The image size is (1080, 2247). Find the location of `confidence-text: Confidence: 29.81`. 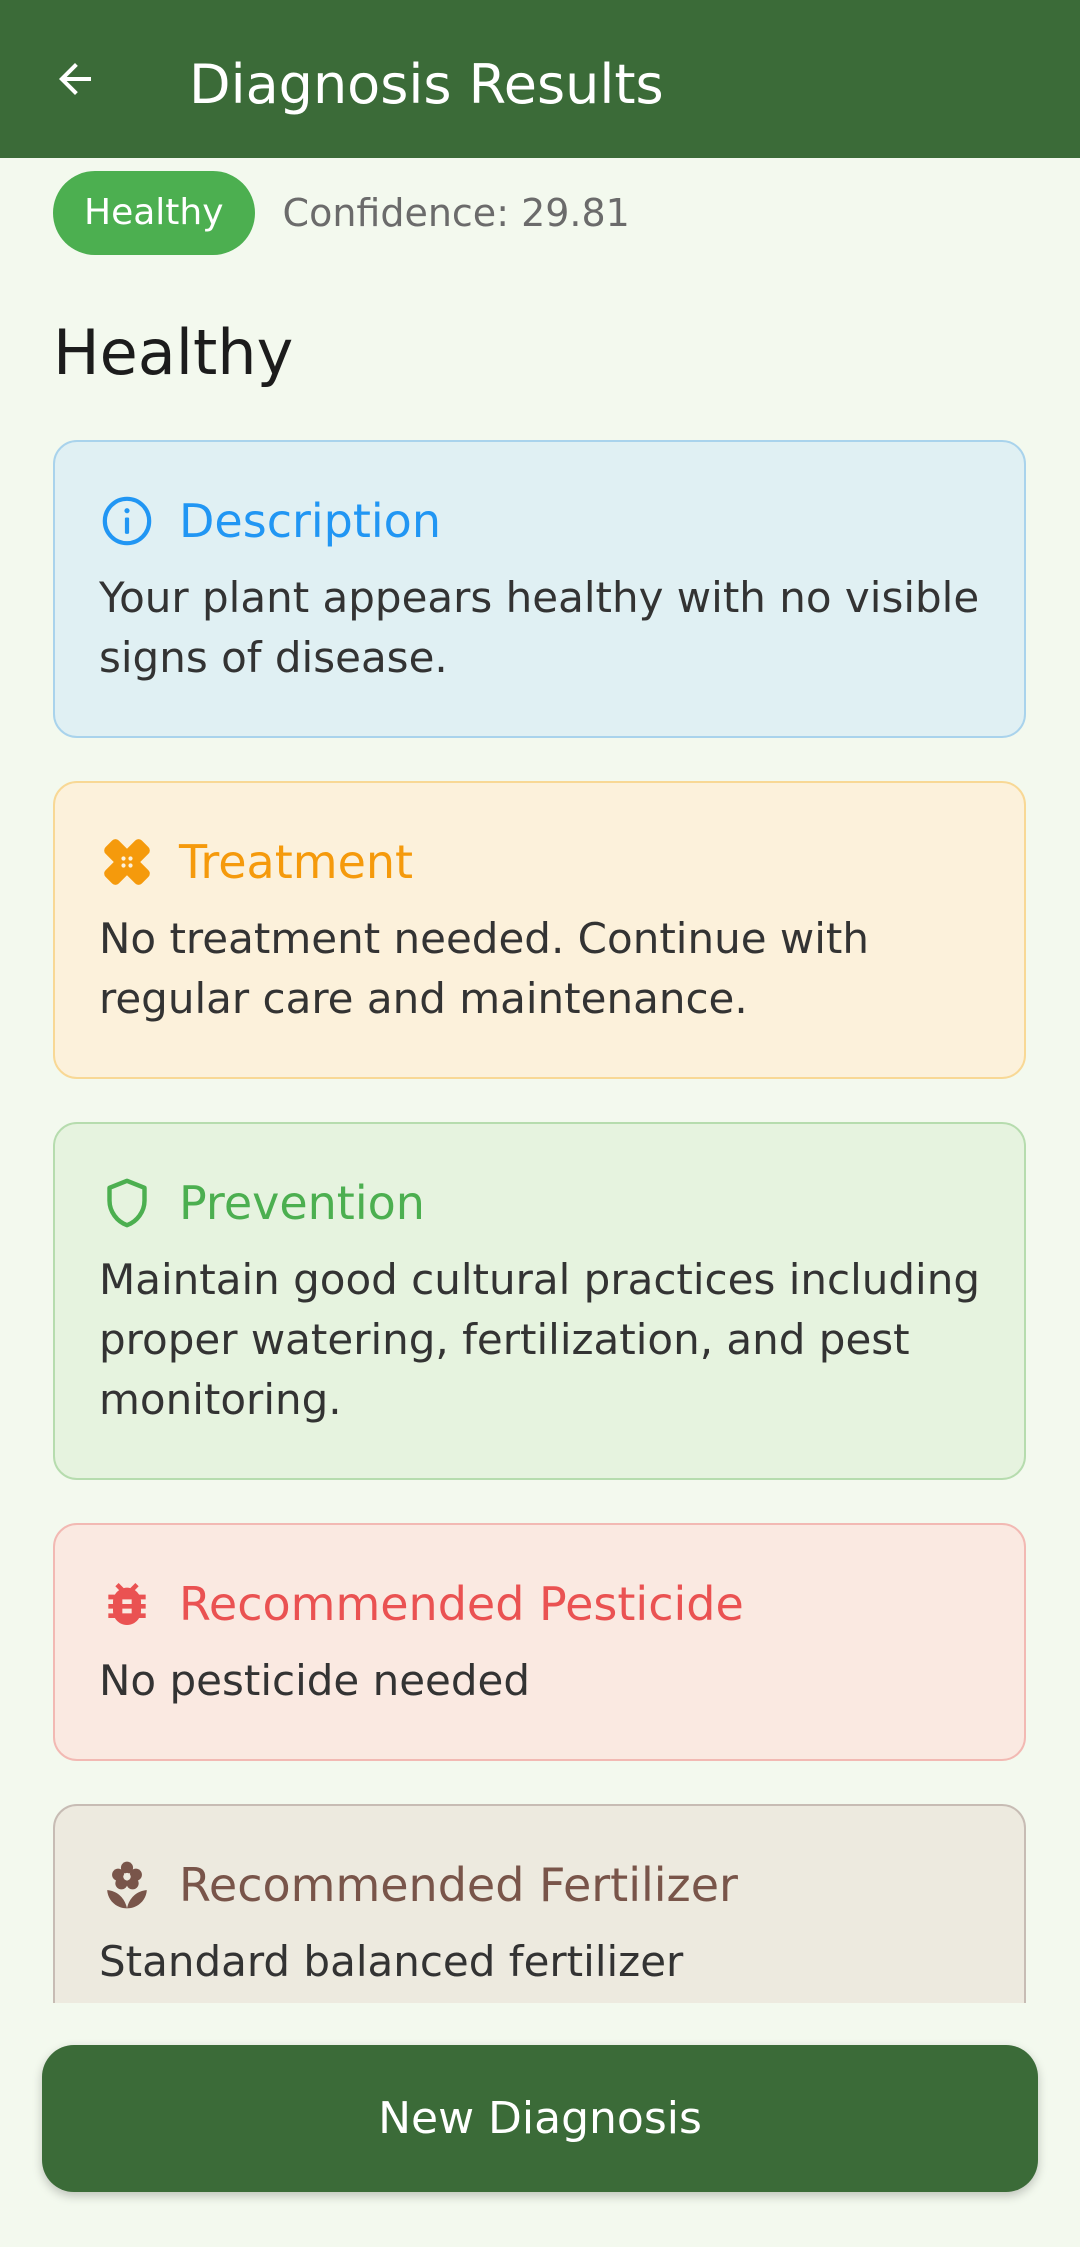

confidence-text: Confidence: 29.81 is located at coordinates (456, 213).